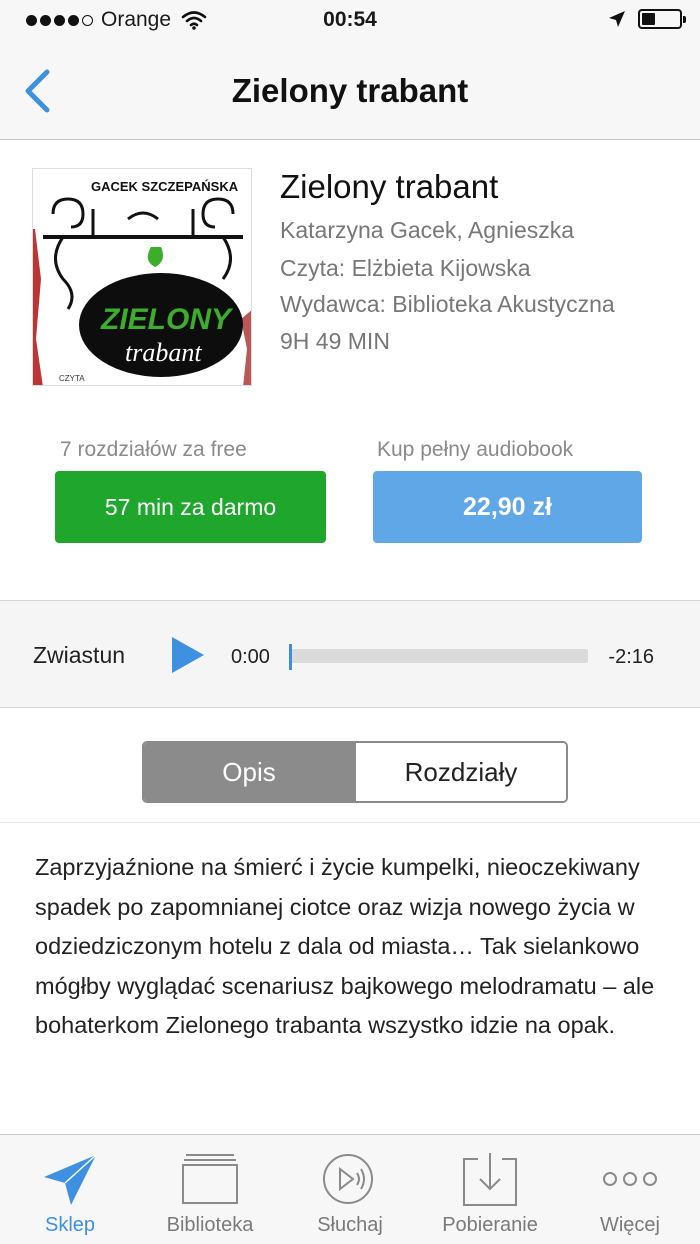  Describe the element at coordinates (250, 657) in the screenshot. I see `current-time: 0:00` at that location.